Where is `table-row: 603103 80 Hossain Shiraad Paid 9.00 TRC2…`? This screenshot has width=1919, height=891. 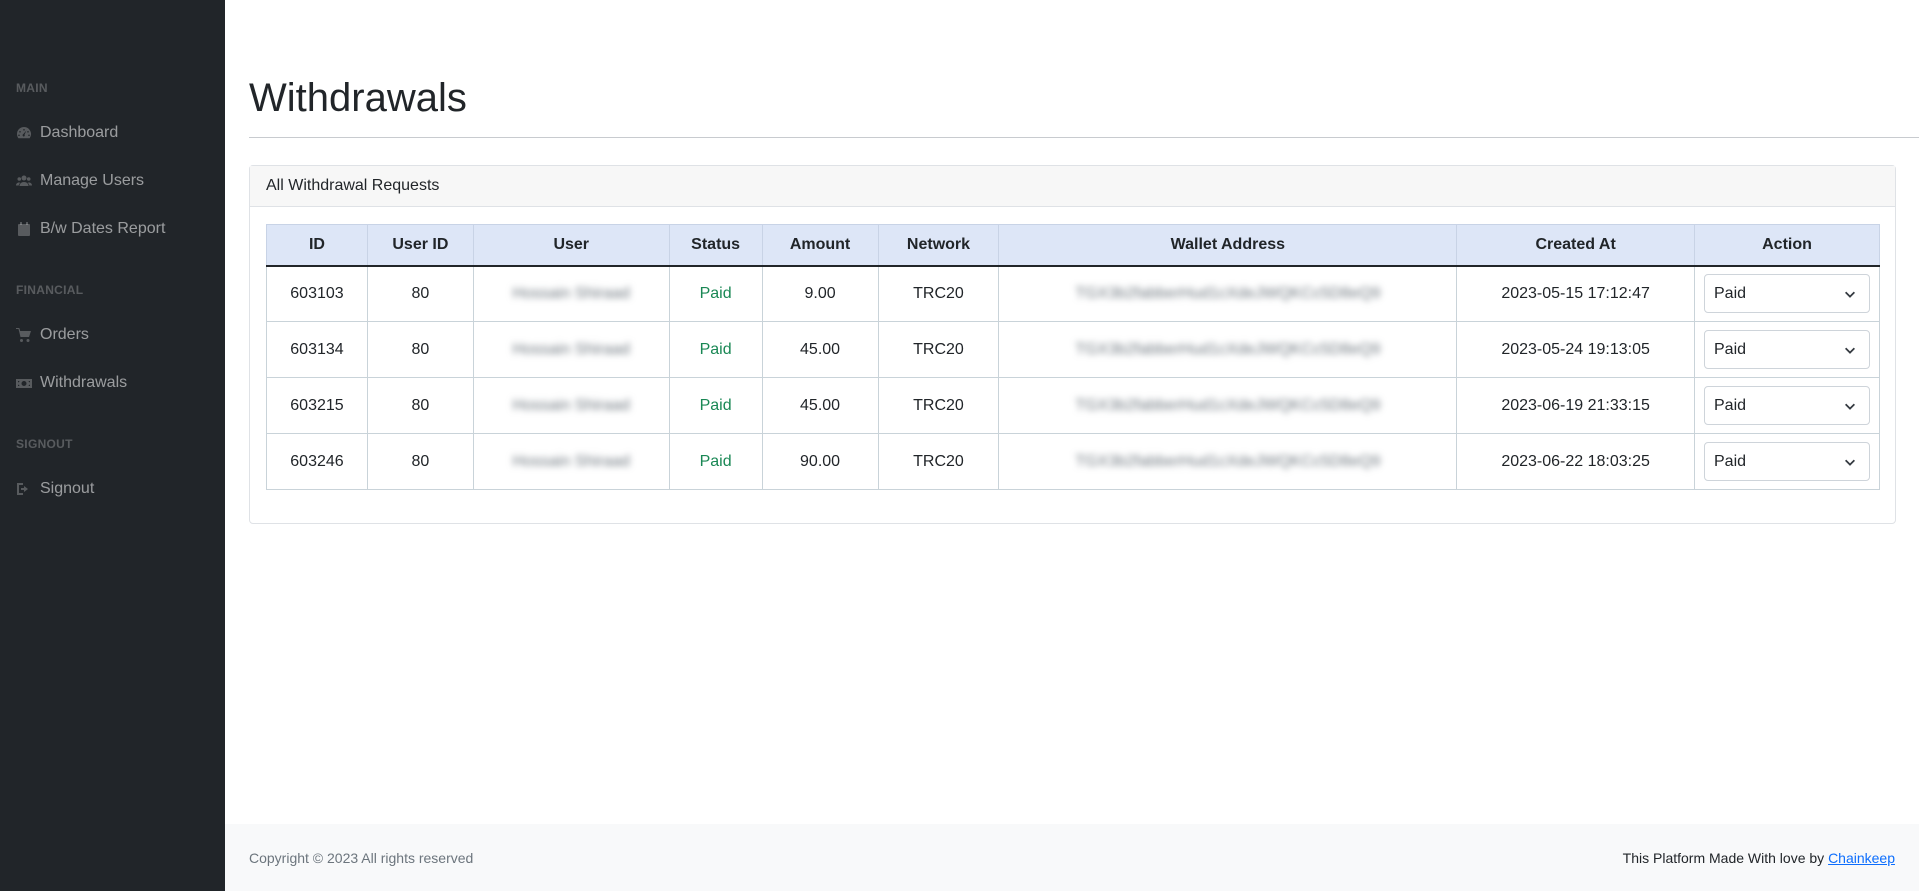 table-row: 603103 80 Hossain Shiraad Paid 9.00 TRC2… is located at coordinates (1073, 293).